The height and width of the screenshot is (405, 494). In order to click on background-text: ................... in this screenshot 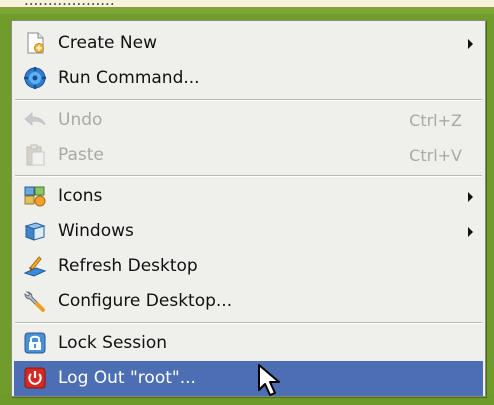, I will do `click(69, 4)`.